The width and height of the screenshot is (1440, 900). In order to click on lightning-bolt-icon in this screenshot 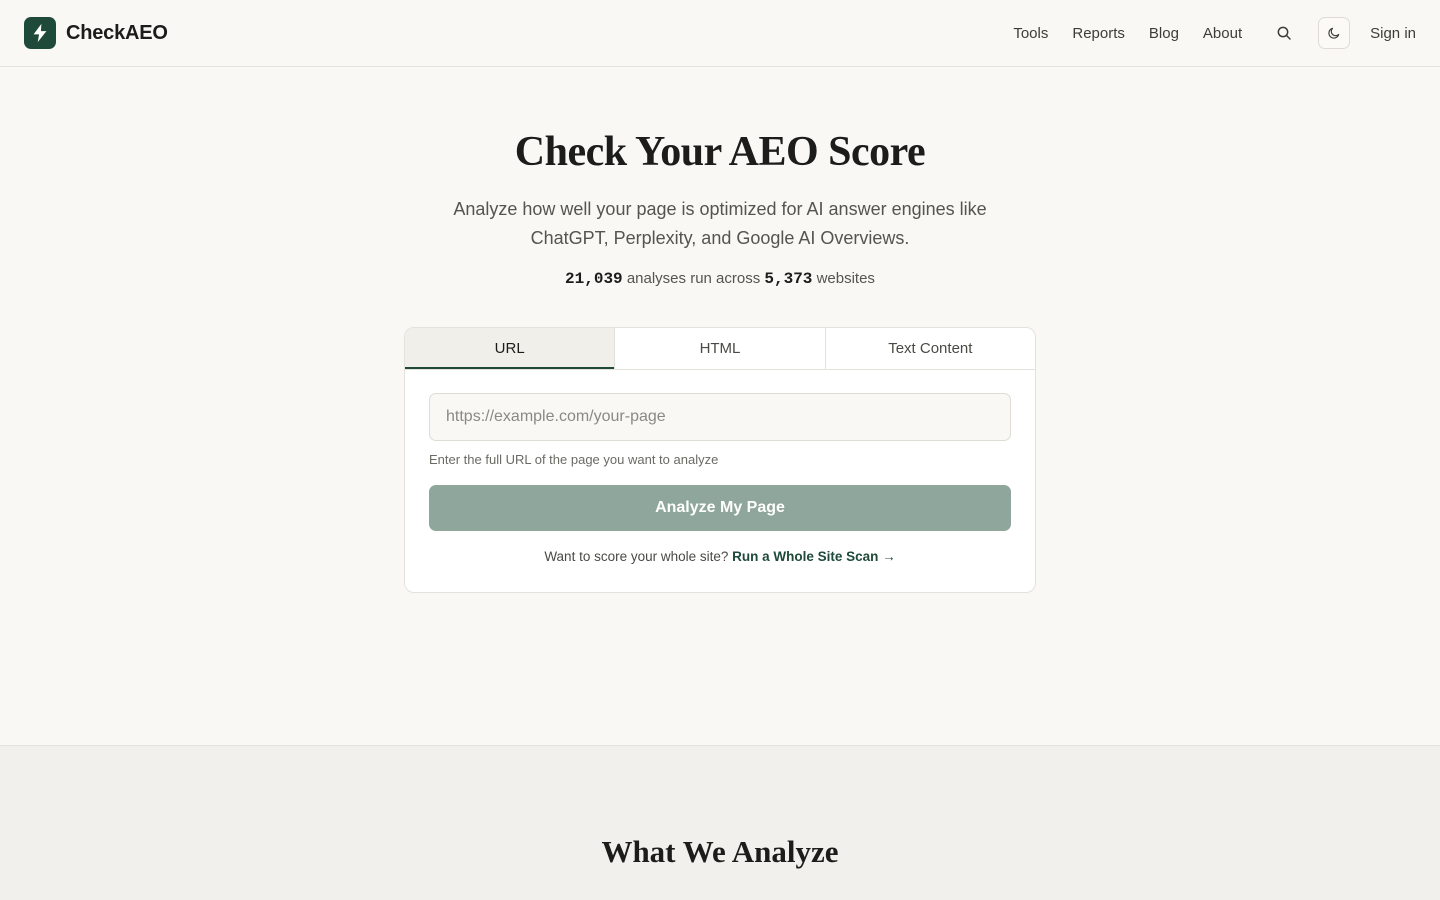, I will do `click(40, 33)`.